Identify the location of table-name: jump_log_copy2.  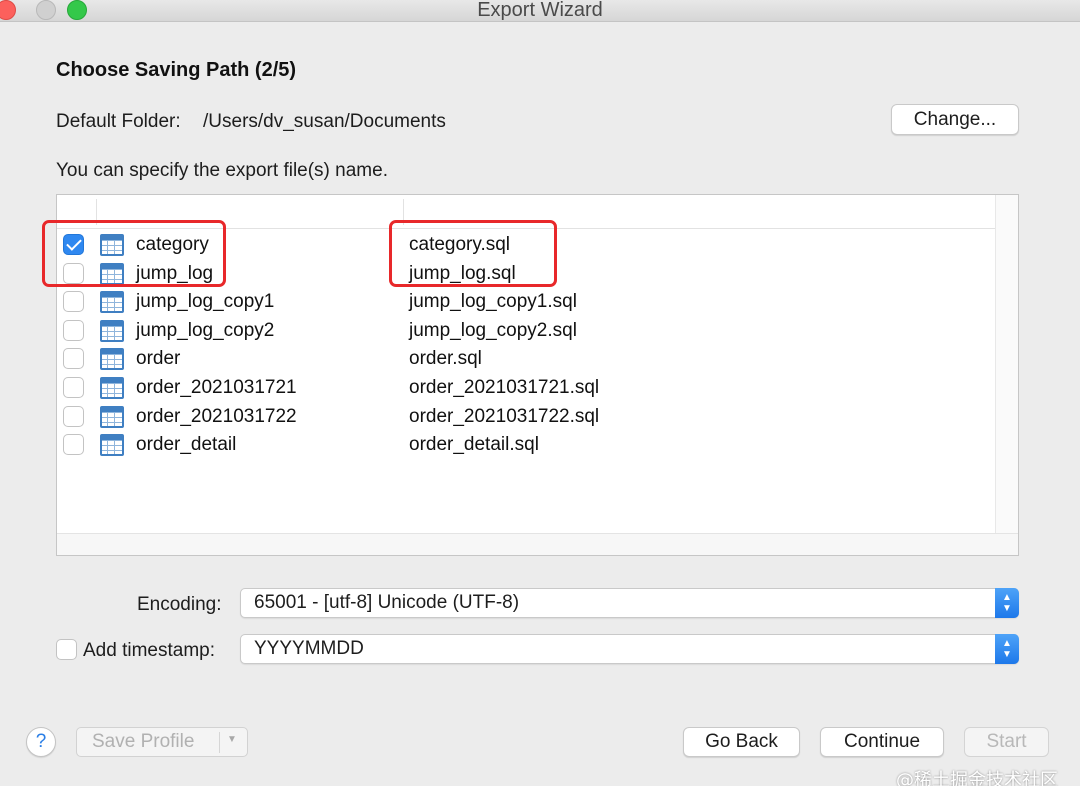
(205, 330).